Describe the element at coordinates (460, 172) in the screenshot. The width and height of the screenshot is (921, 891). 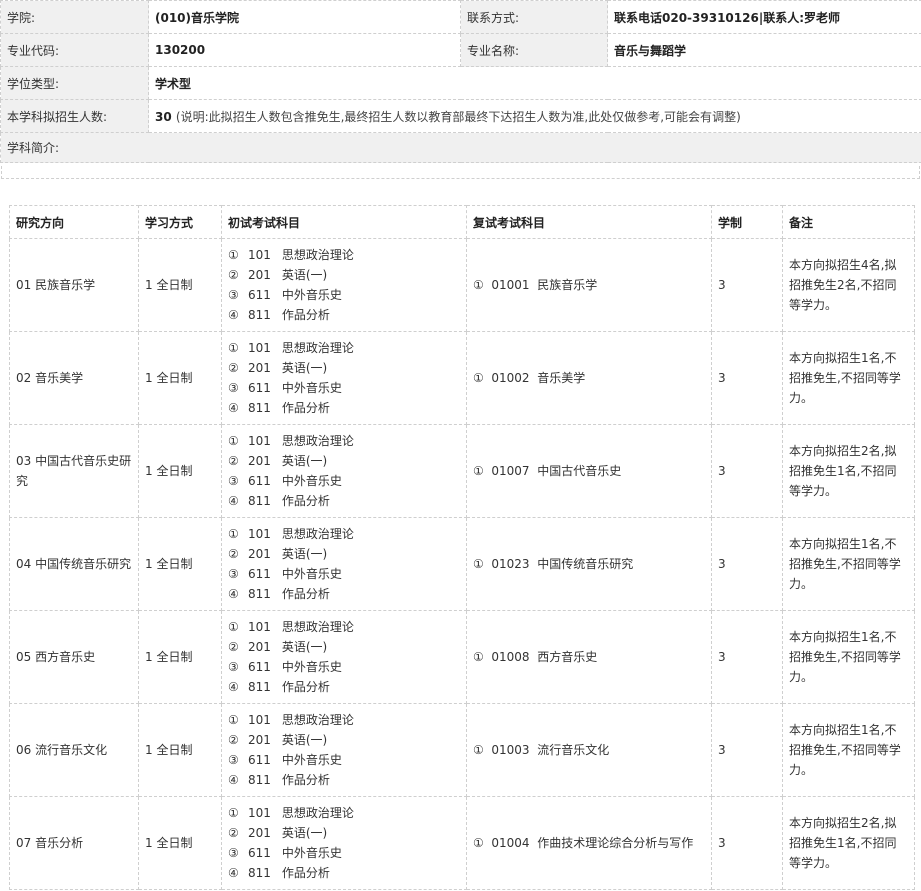
I see `intro-content-area` at that location.